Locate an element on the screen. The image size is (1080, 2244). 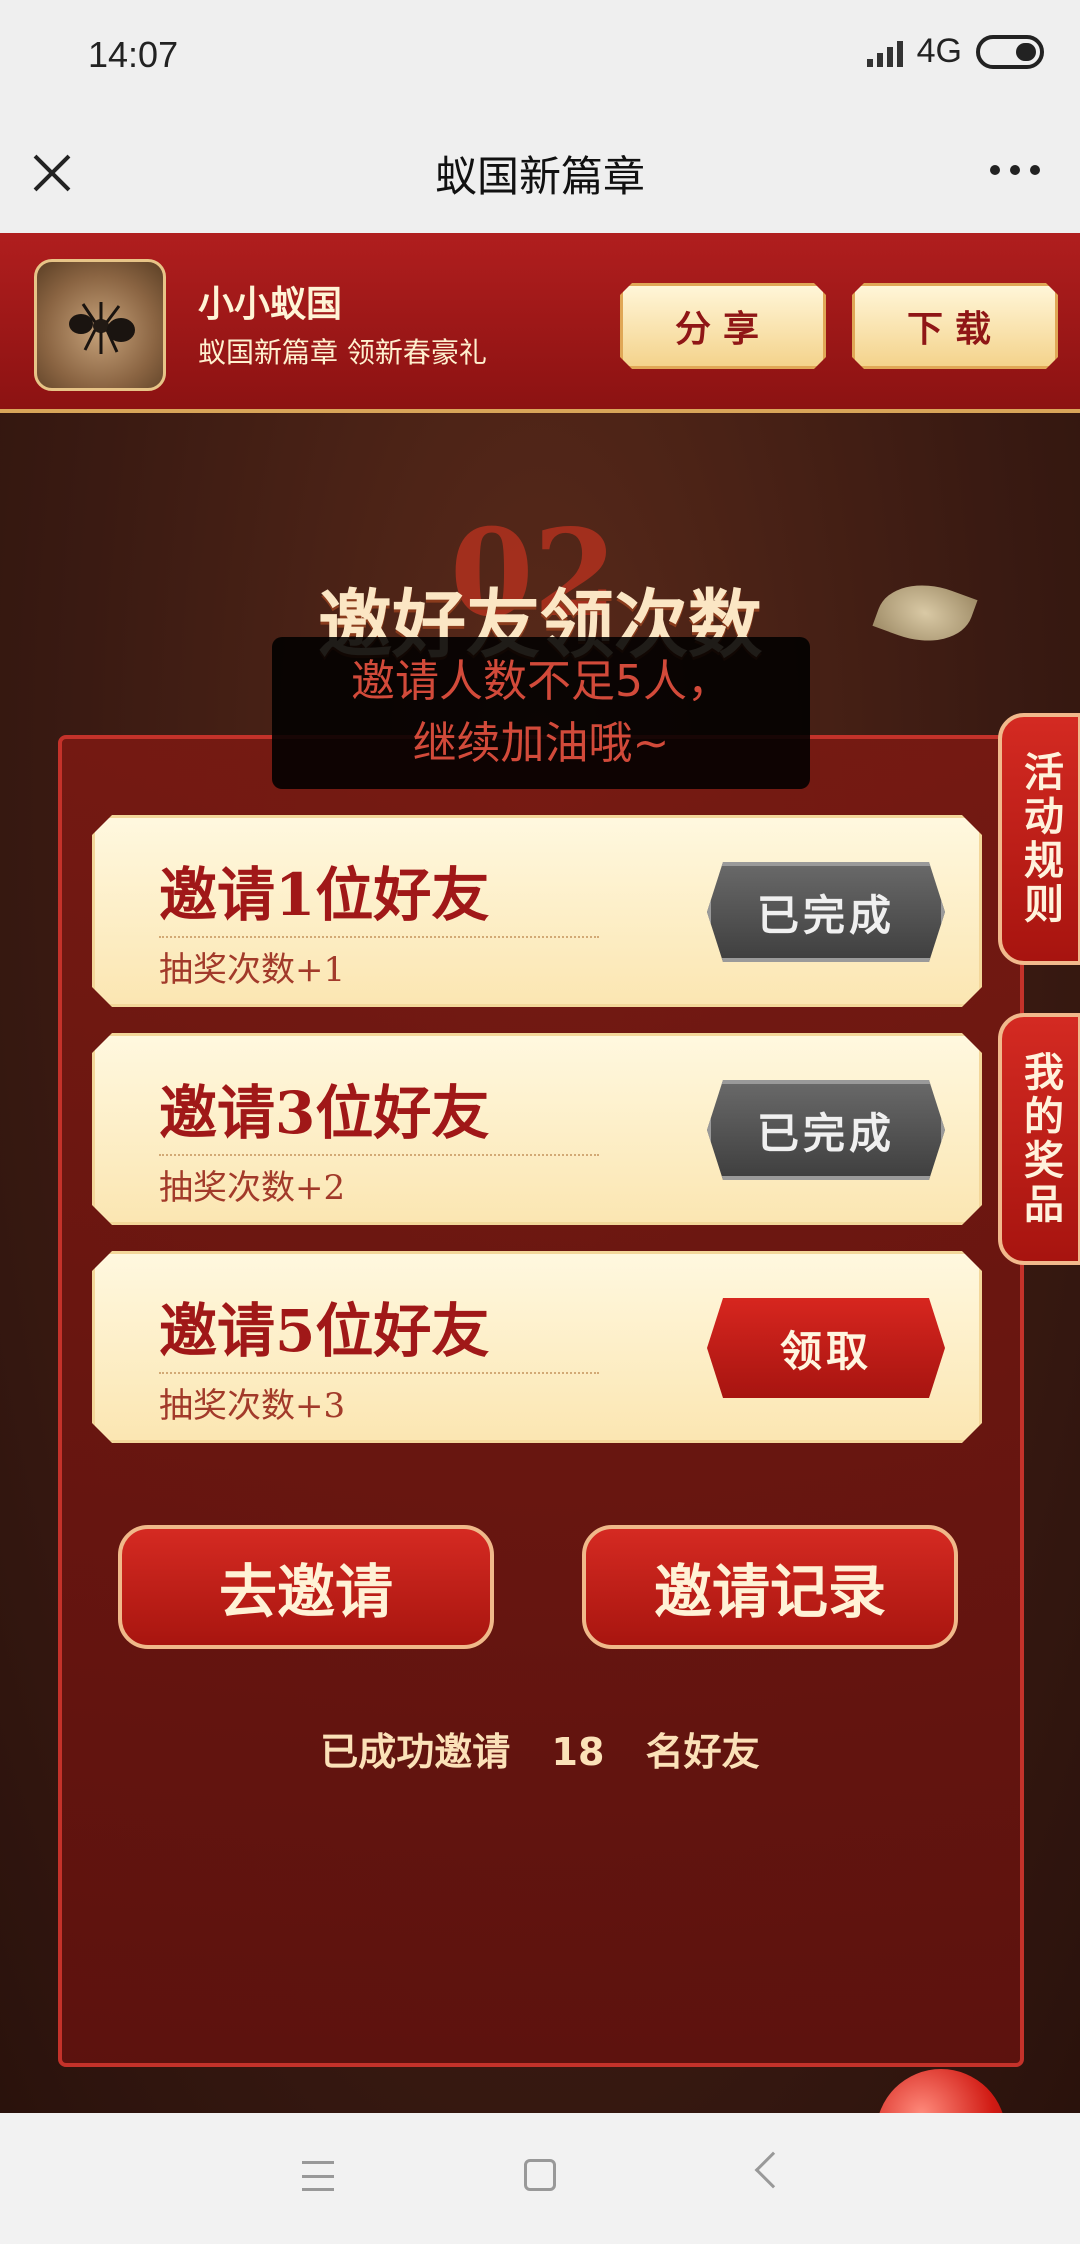
back-icon is located at coordinates (773, 2170).